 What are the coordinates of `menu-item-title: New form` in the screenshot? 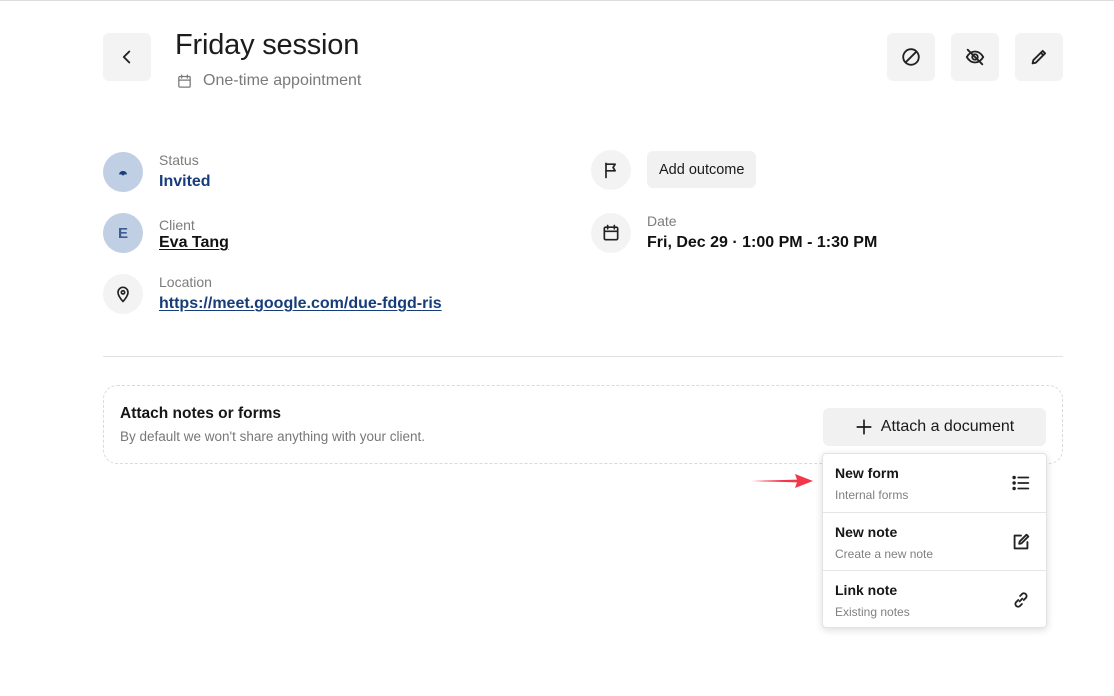 It's located at (867, 473).